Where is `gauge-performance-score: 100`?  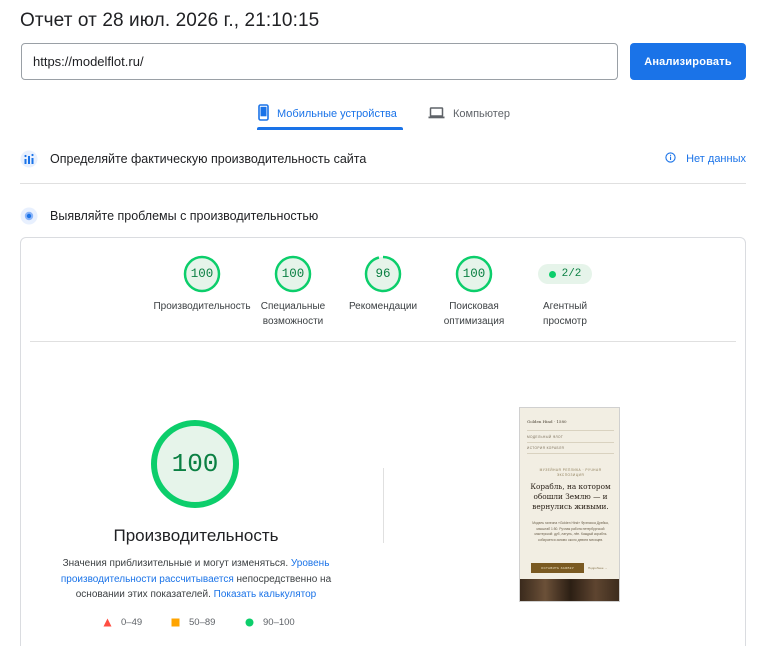 gauge-performance-score: 100 is located at coordinates (202, 274).